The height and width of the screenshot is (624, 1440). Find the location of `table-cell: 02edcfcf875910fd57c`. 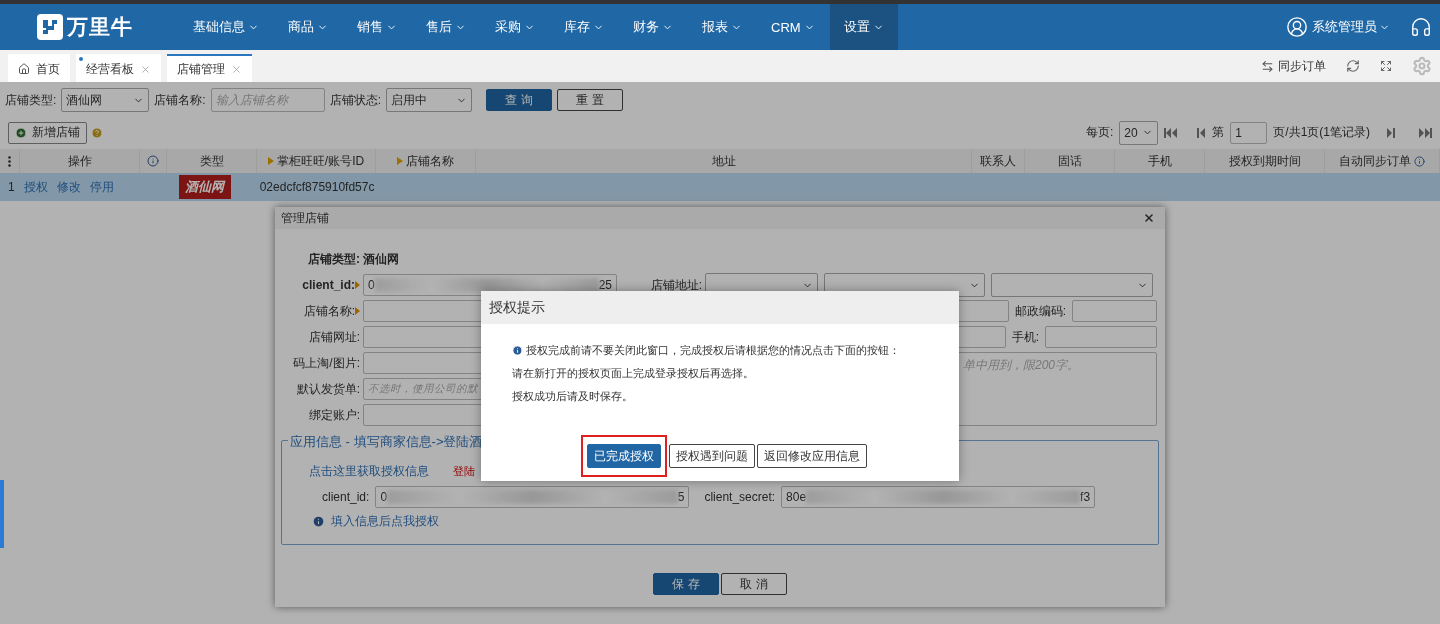

table-cell: 02edcfcf875910fd57c is located at coordinates (317, 187).